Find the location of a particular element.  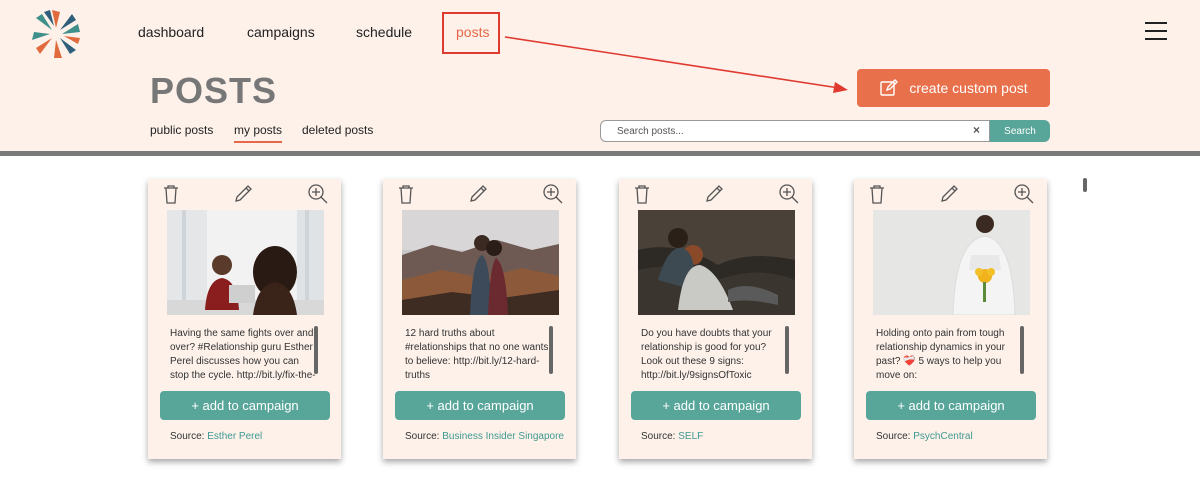

create-custom-post-button: create custom post is located at coordinates (953, 88).